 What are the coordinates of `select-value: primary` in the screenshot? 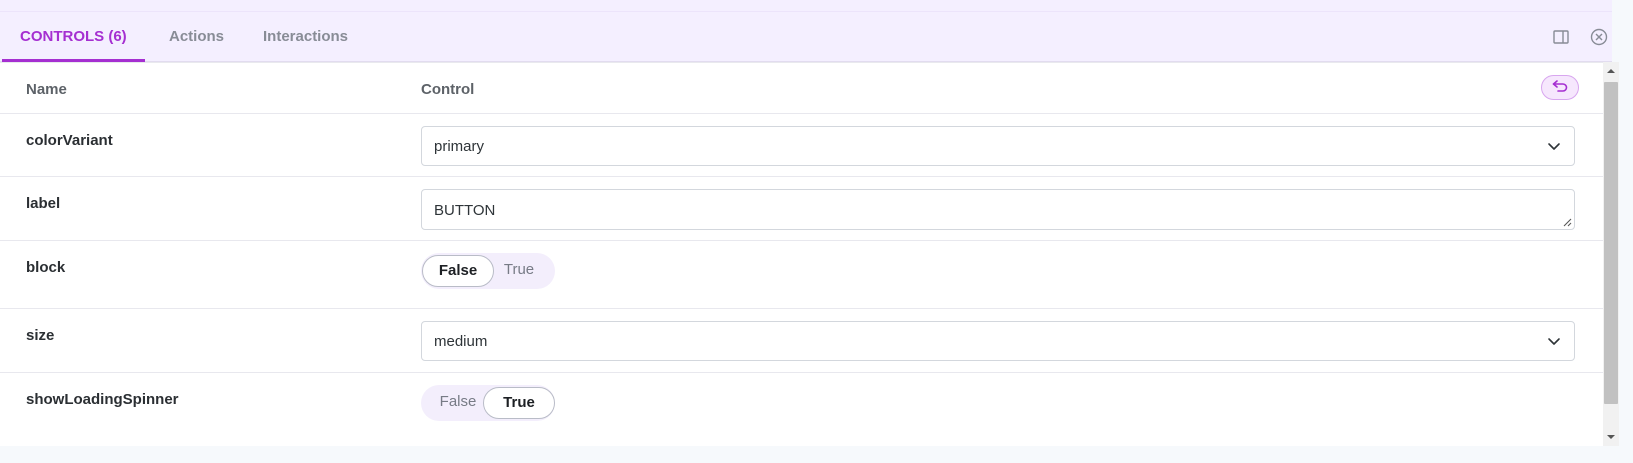 It's located at (459, 146).